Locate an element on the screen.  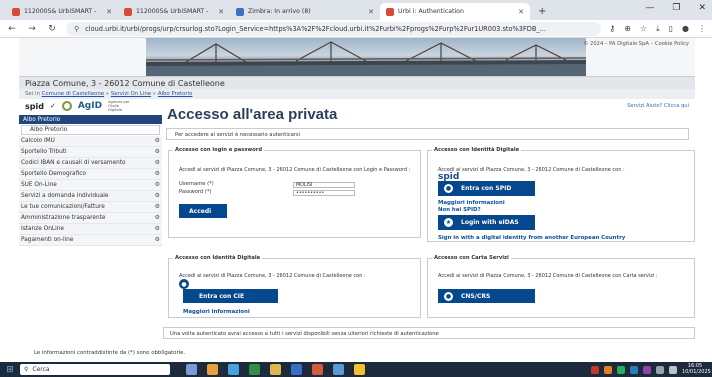
breadcrumb-item-servizi: Servizi On Line is located at coordinates (131, 94).